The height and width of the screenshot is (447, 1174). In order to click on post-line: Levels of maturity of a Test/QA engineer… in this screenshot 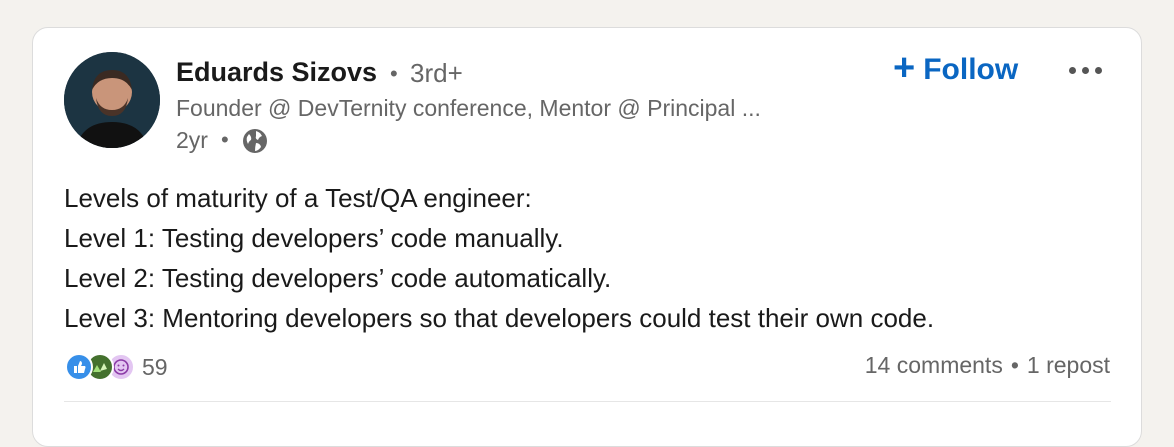, I will do `click(298, 198)`.